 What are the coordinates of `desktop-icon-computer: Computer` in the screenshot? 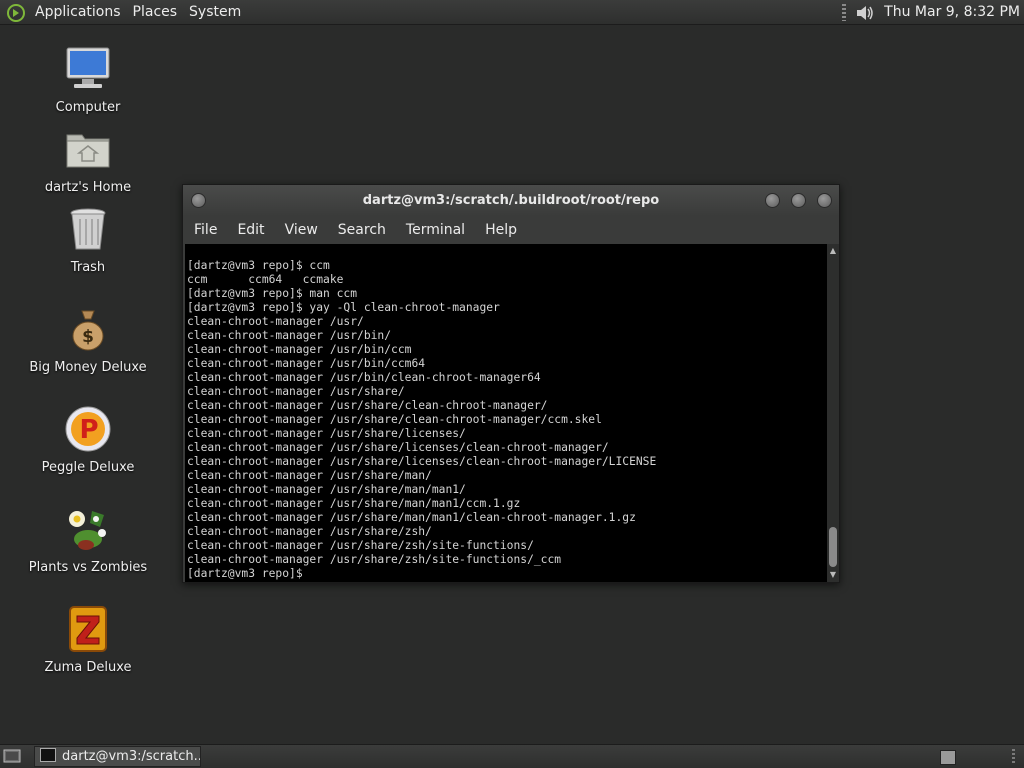 It's located at (88, 80).